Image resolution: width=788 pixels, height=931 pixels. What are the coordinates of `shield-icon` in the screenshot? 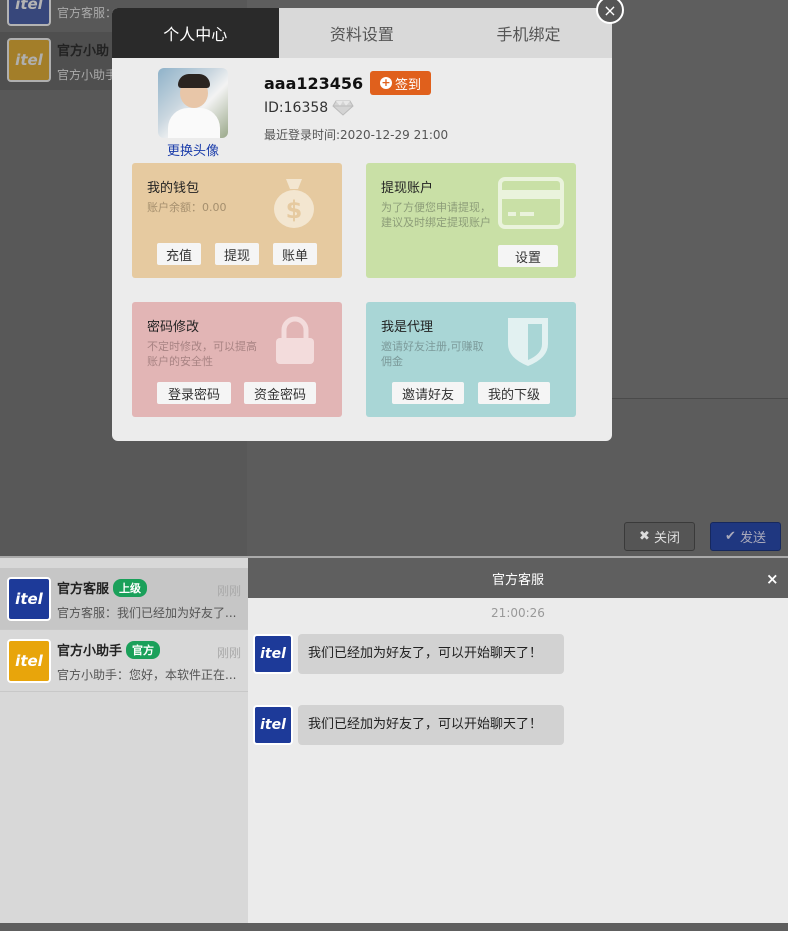 It's located at (528, 342).